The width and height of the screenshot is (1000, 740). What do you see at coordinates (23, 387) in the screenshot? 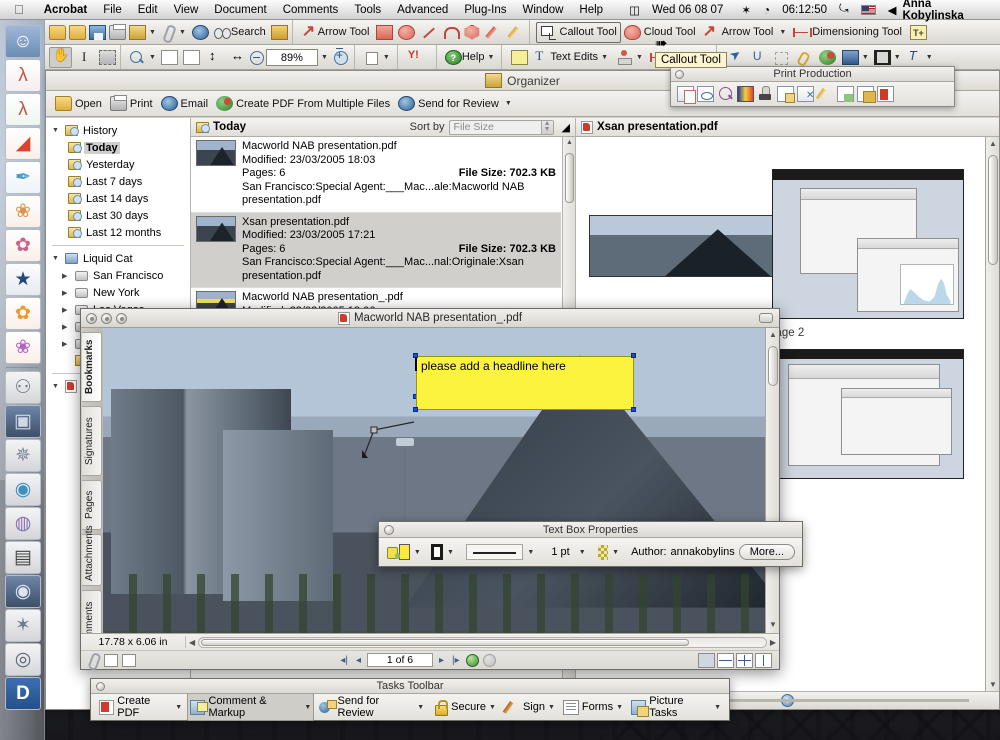
I see `dock-item-quicktime-icon: ⚇` at bounding box center [23, 387].